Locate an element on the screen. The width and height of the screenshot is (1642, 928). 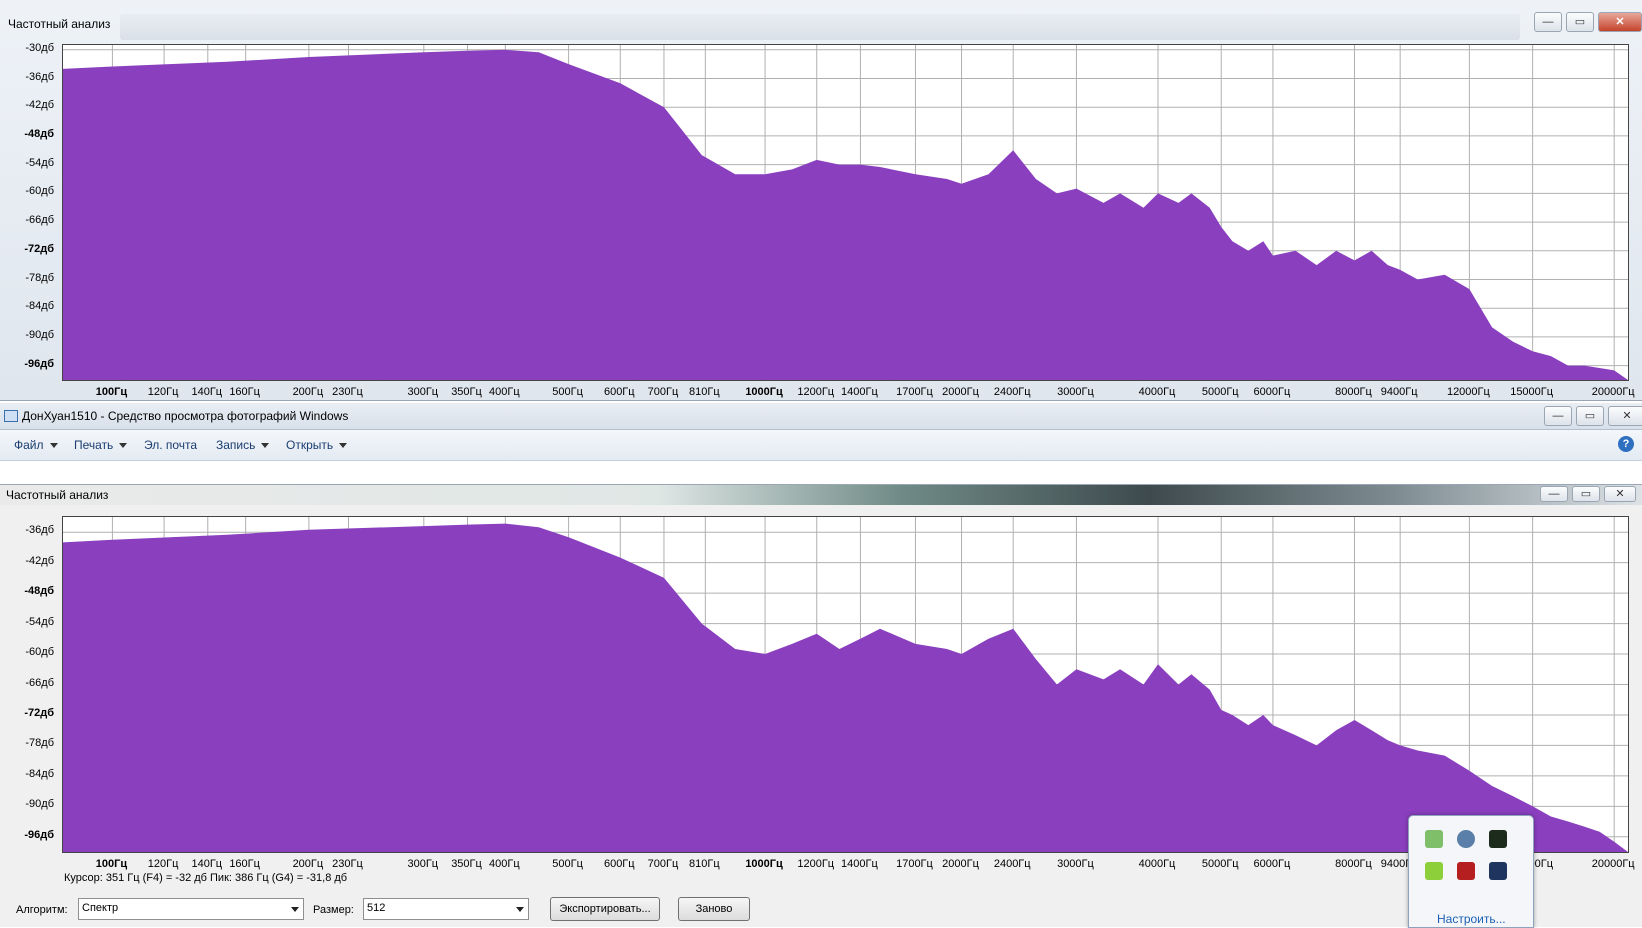
y-tick-label: -54дб is located at coordinates (39, 621).